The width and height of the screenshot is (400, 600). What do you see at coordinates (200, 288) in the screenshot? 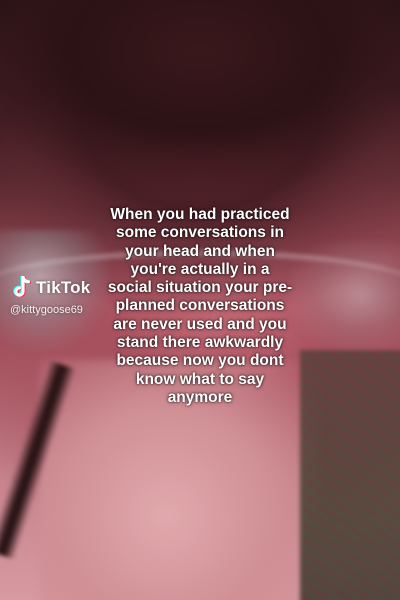
I see `caption-line: social situation your pre-` at bounding box center [200, 288].